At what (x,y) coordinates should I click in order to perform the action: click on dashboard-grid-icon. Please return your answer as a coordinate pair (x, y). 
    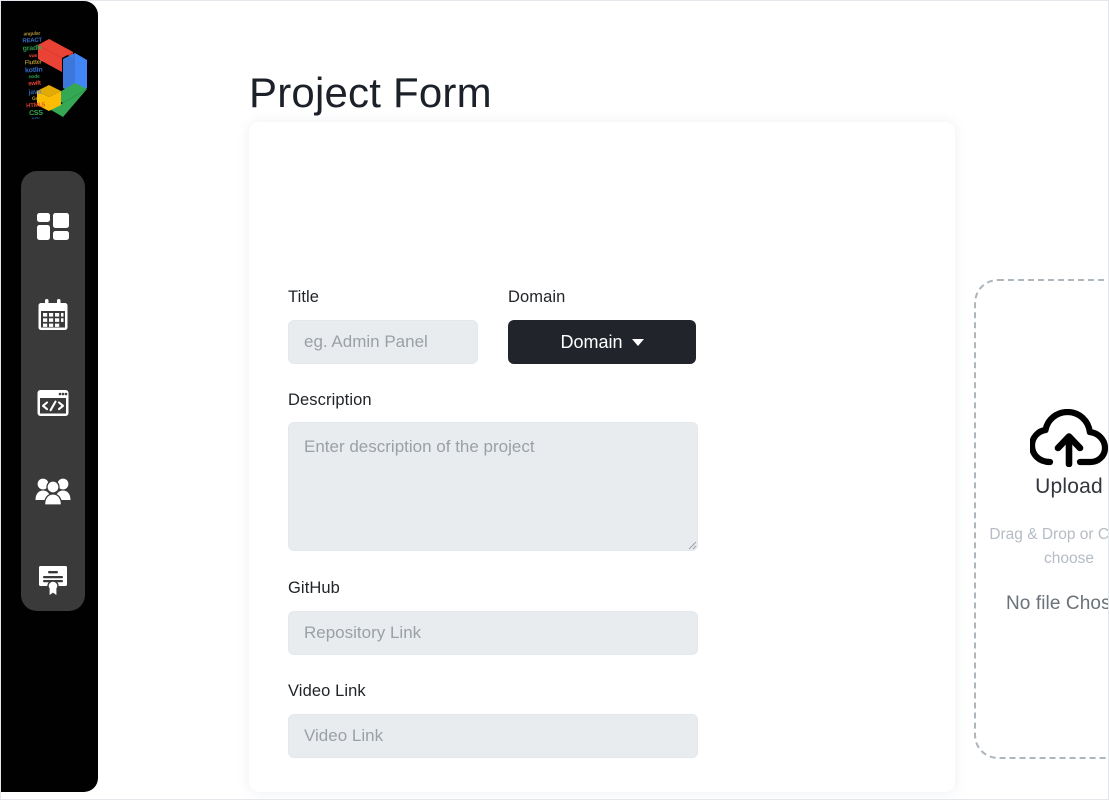
    Looking at the image, I should click on (53, 226).